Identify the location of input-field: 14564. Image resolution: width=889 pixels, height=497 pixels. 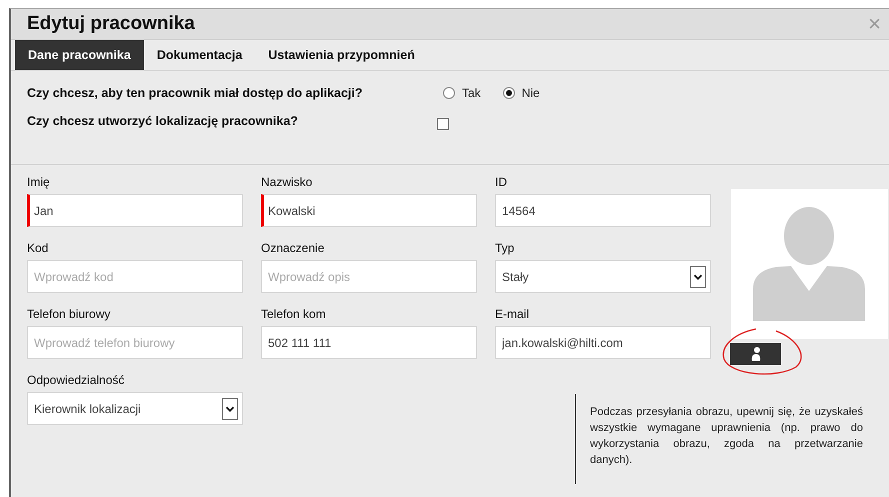
(603, 210).